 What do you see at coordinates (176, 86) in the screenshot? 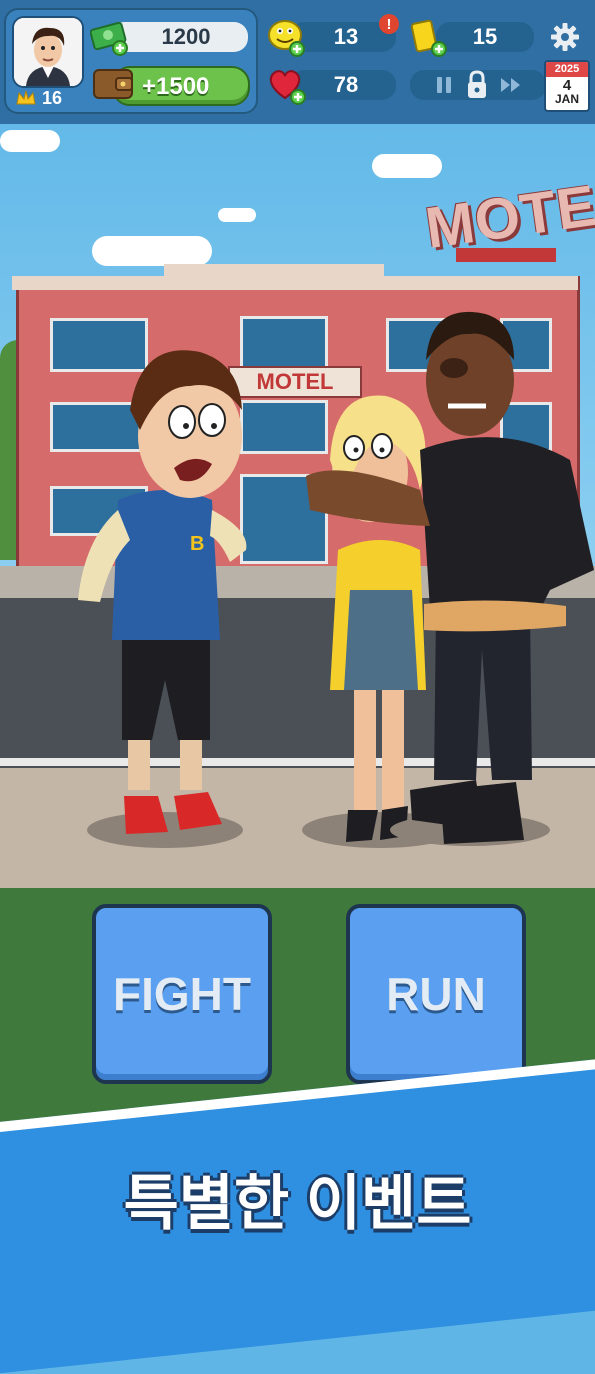
I see `wallet-value: +1500` at bounding box center [176, 86].